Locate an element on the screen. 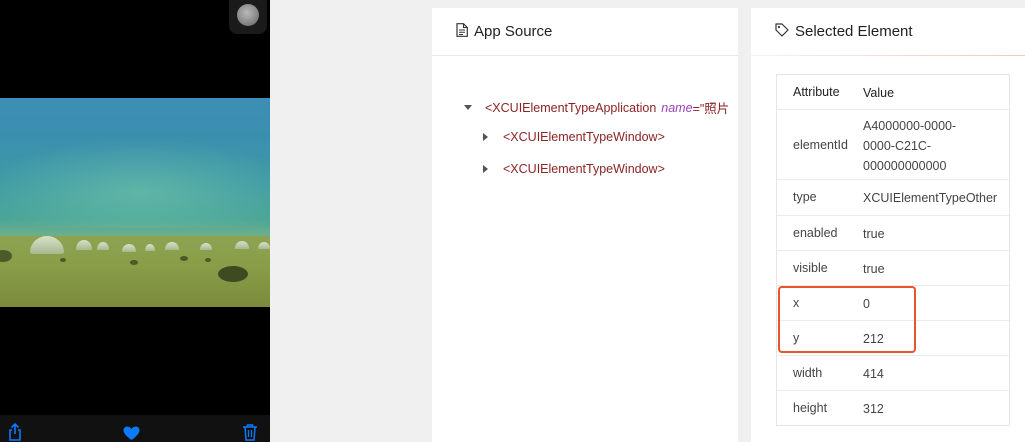  app-source-header: App Source is located at coordinates (585, 32).